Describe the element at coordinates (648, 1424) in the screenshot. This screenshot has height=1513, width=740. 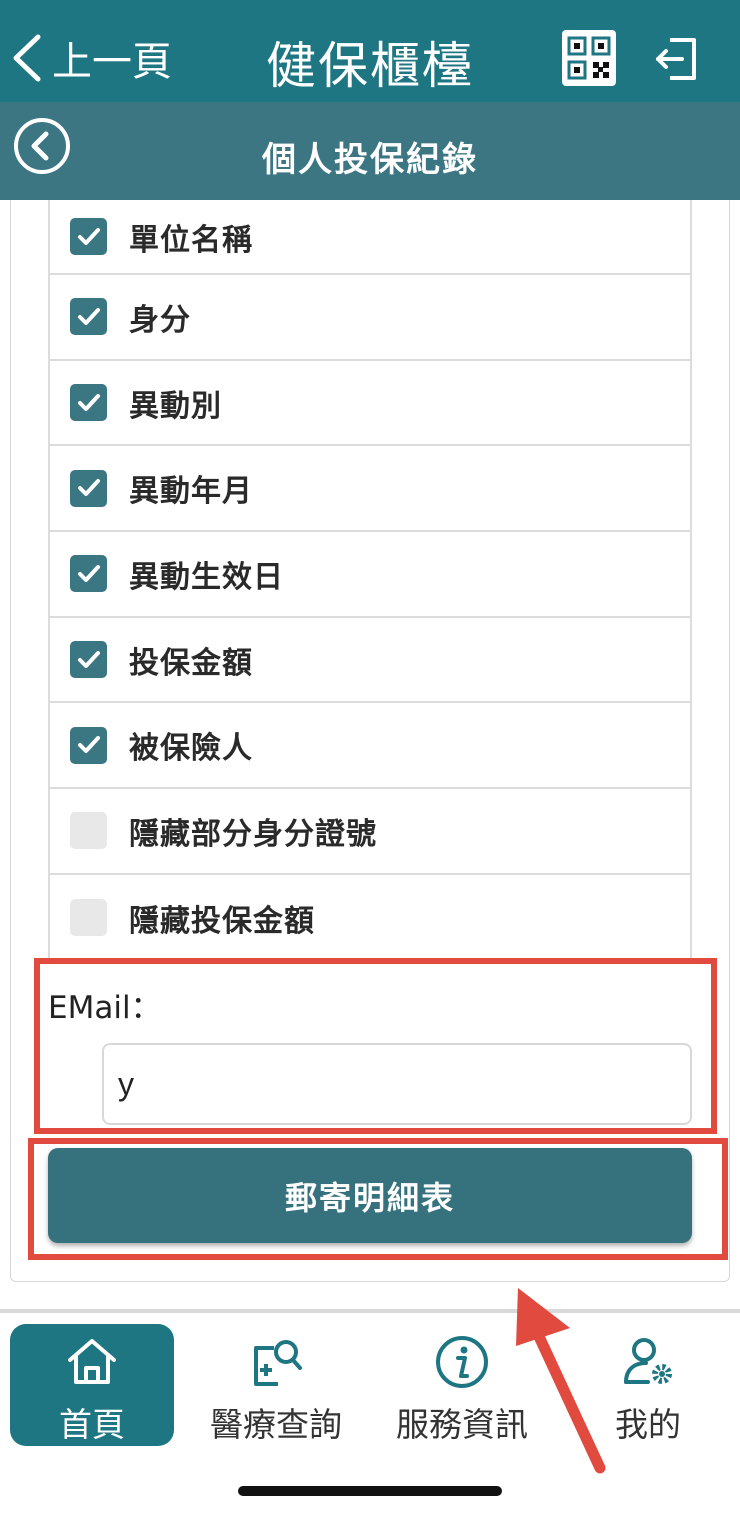
I see `nav-my-label: 我的` at that location.